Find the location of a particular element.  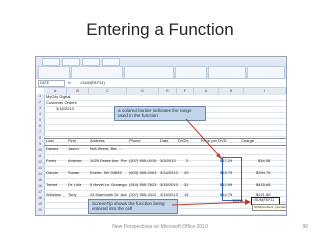

arrow-to-range is located at coordinates (204, 139).